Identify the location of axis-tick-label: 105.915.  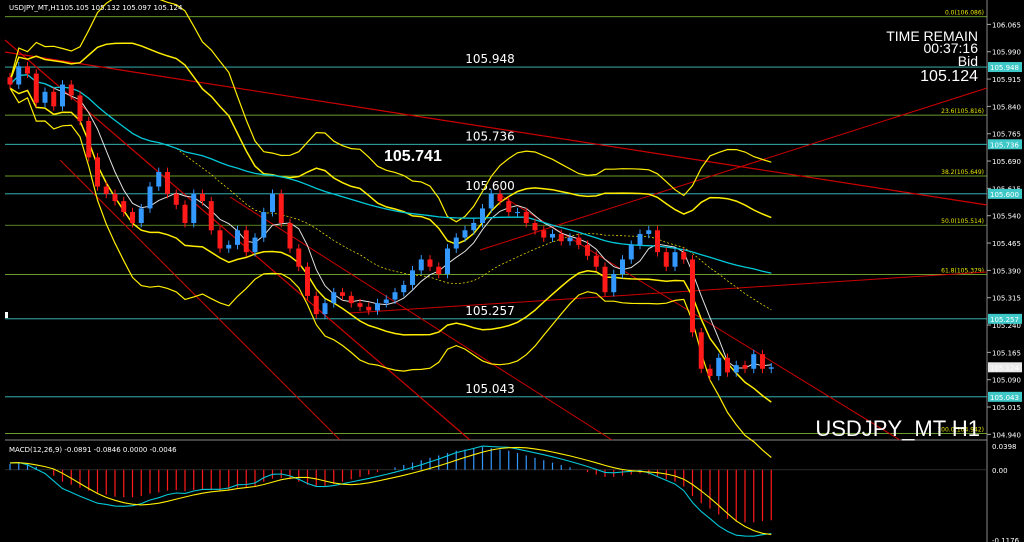
(1006, 80).